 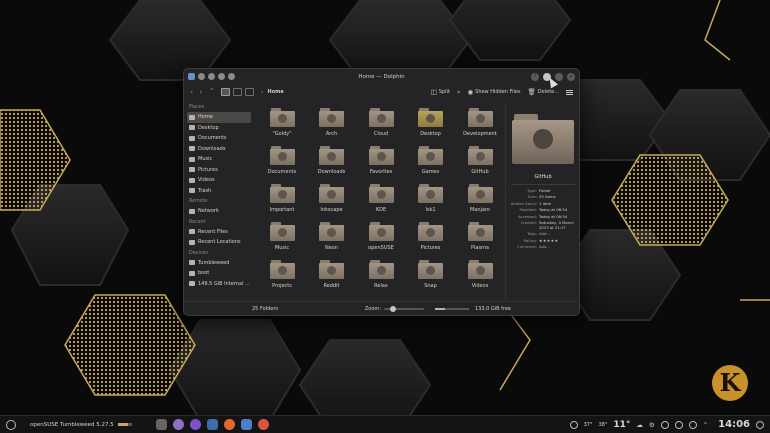 I want to click on folder-item: Music, so click(x=282, y=241).